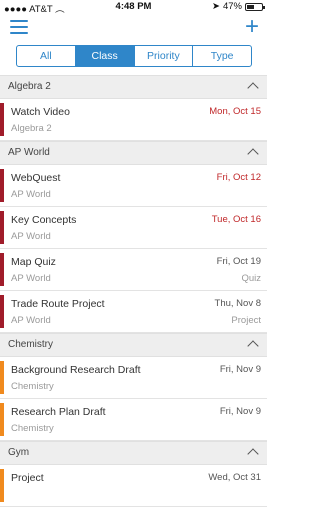 The height and width of the screenshot is (507, 320). I want to click on item-name: Trade Route Project, so click(58, 304).